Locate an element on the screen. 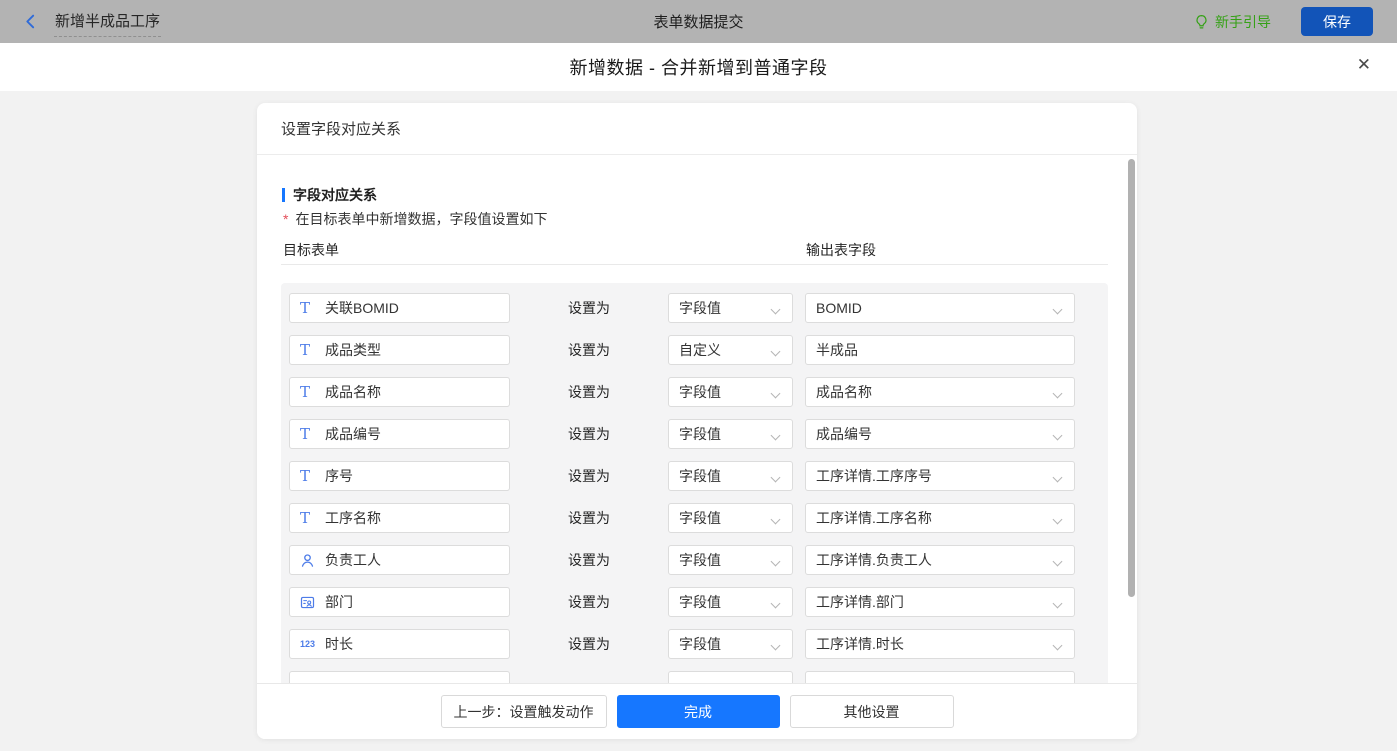  save-button: 保存 is located at coordinates (1337, 21).